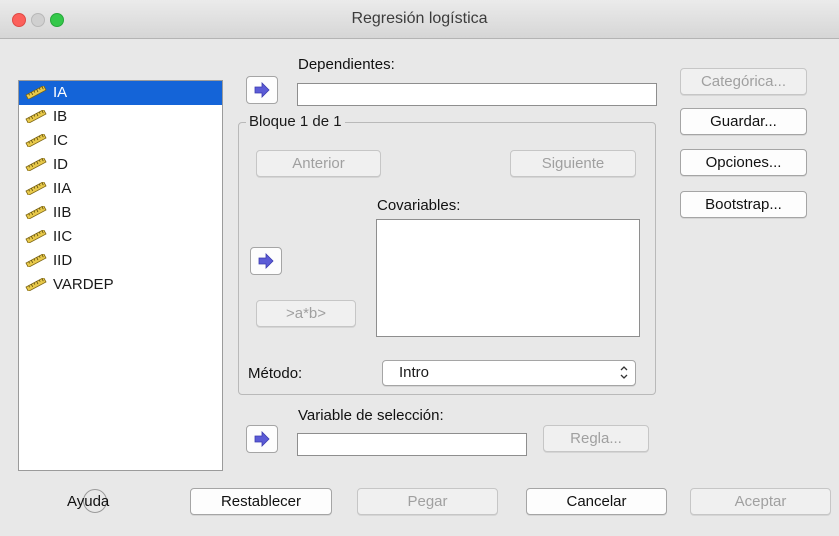 This screenshot has width=839, height=536. What do you see at coordinates (120, 261) in the screenshot?
I see `variable-item-iid: IID` at bounding box center [120, 261].